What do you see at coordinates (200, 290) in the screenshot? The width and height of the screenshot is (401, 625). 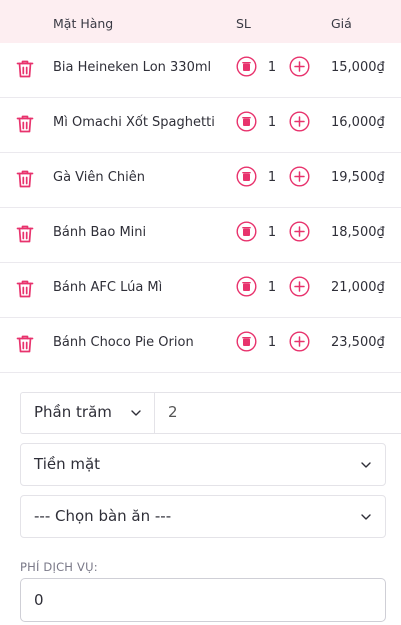 I see `cart-item-row: Bánh AFC Lúa Mì 1 21,000₫` at bounding box center [200, 290].